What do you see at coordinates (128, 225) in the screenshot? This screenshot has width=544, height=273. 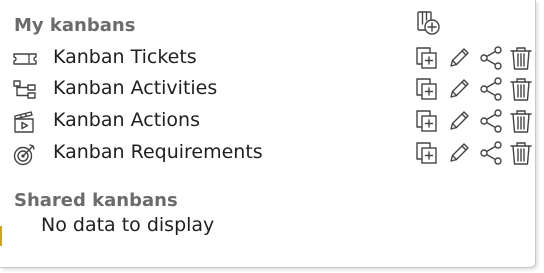 I see `empty-state-message: No data to display` at bounding box center [128, 225].